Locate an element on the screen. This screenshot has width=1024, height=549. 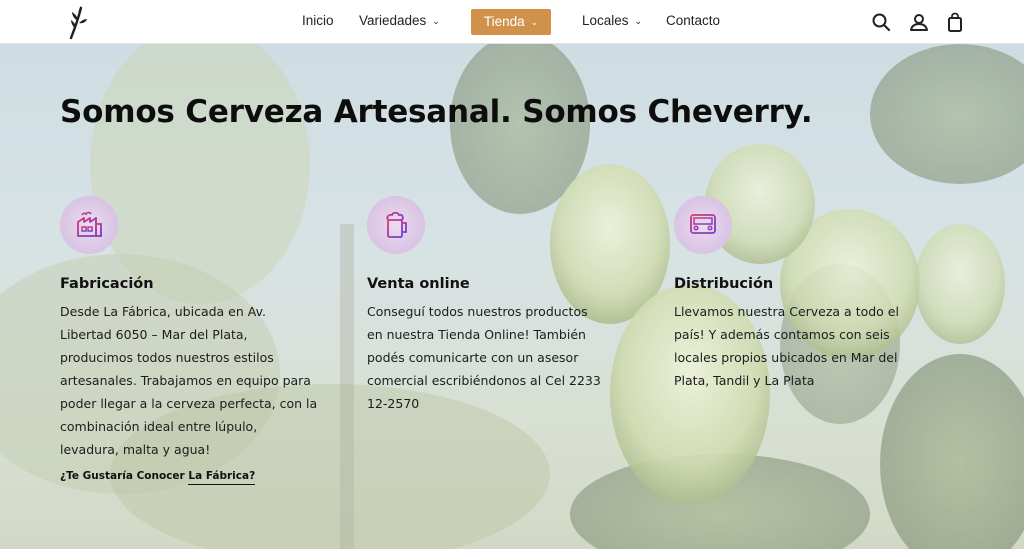
nav-item-label: Locales is located at coordinates (605, 20).